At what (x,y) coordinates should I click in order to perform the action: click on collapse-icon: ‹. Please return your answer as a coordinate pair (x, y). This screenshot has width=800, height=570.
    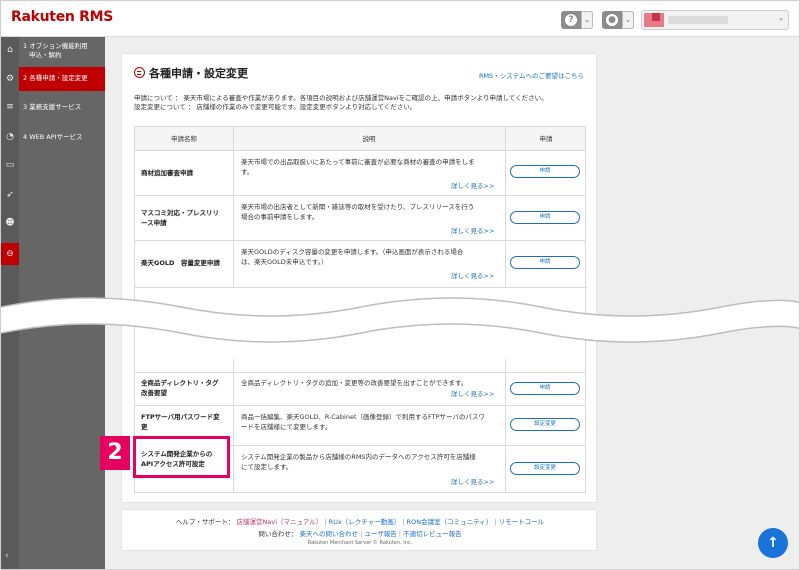
    Looking at the image, I should click on (7, 556).